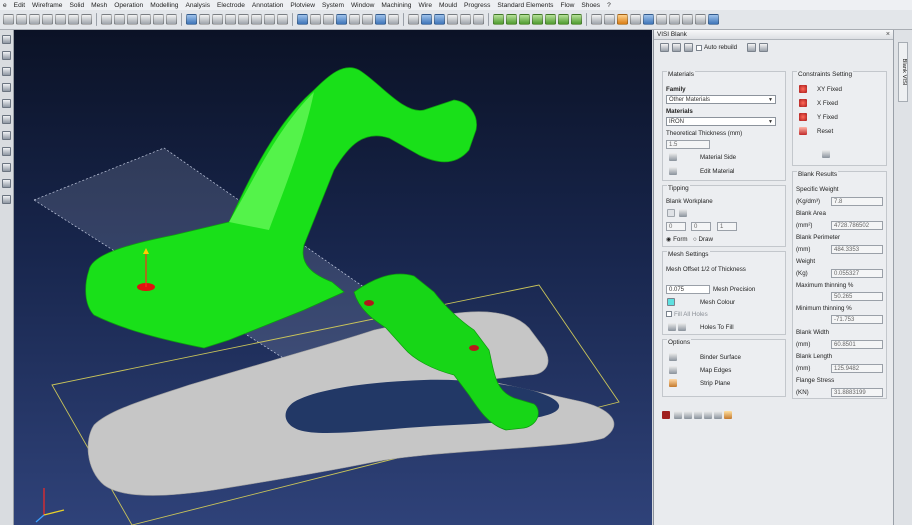 This screenshot has width=912, height=525. I want to click on menu-item-mesh: Mesh, so click(99, 5).